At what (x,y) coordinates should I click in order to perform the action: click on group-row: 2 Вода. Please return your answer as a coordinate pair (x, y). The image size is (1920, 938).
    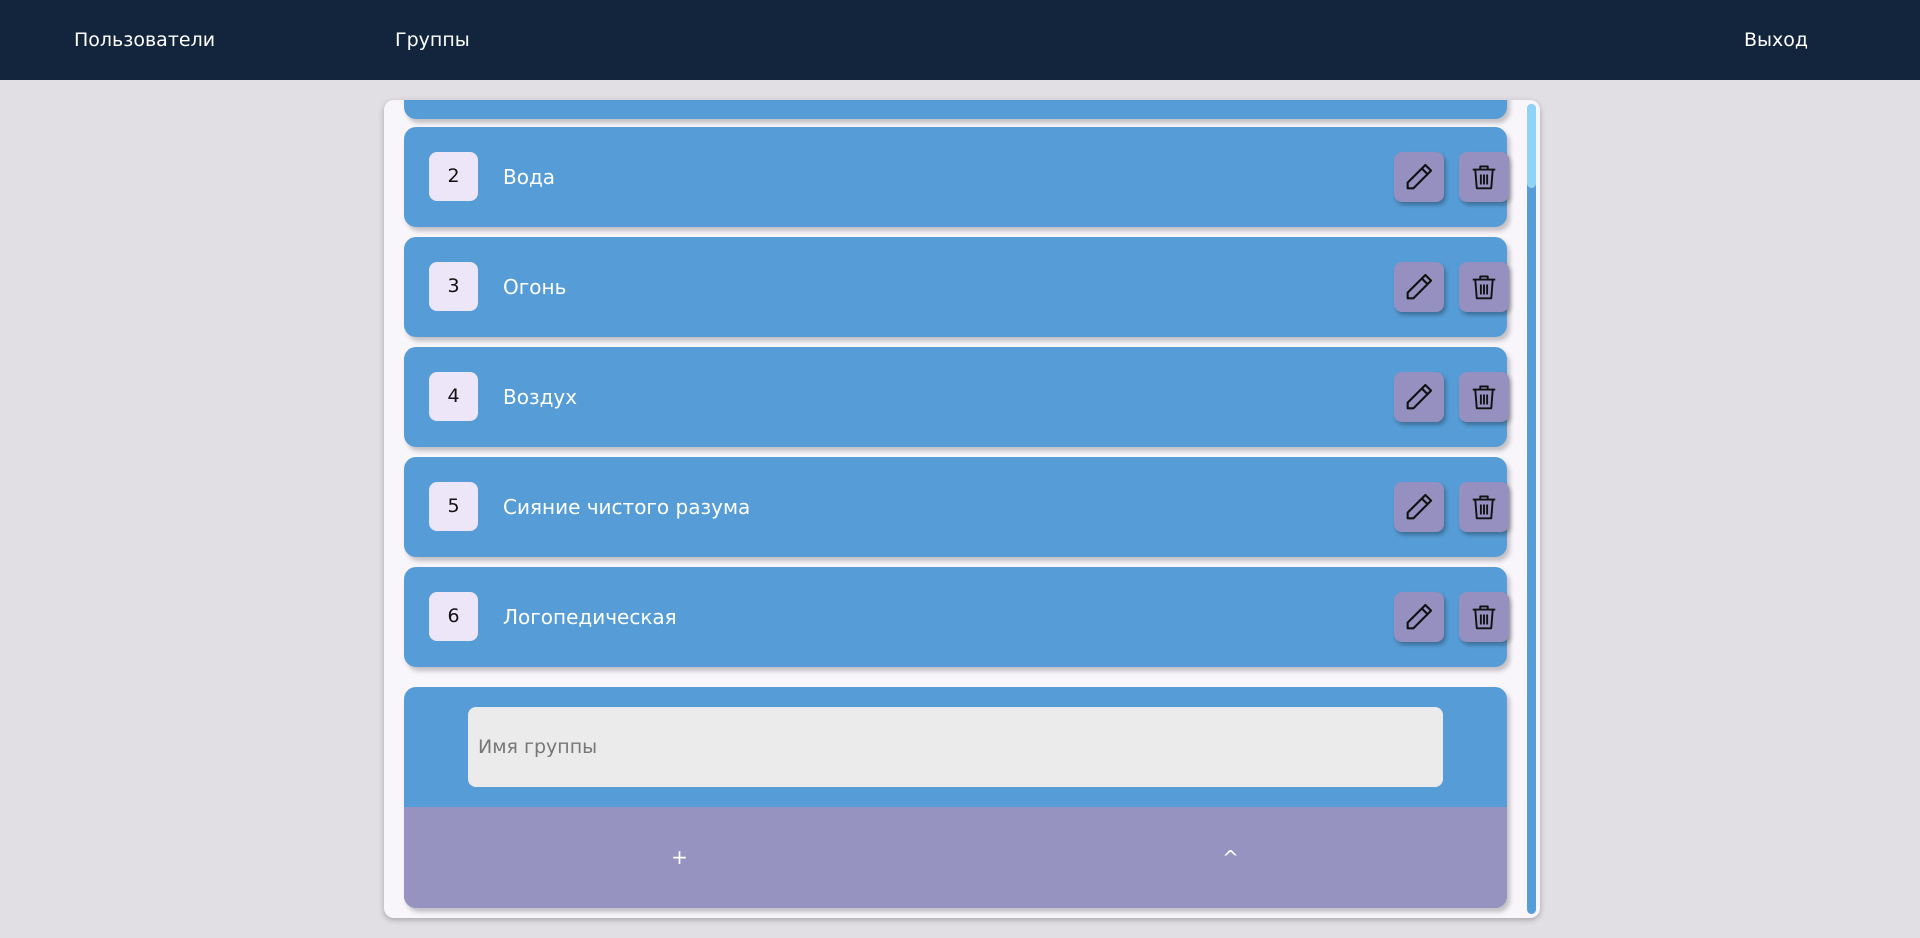
    Looking at the image, I should click on (956, 177).